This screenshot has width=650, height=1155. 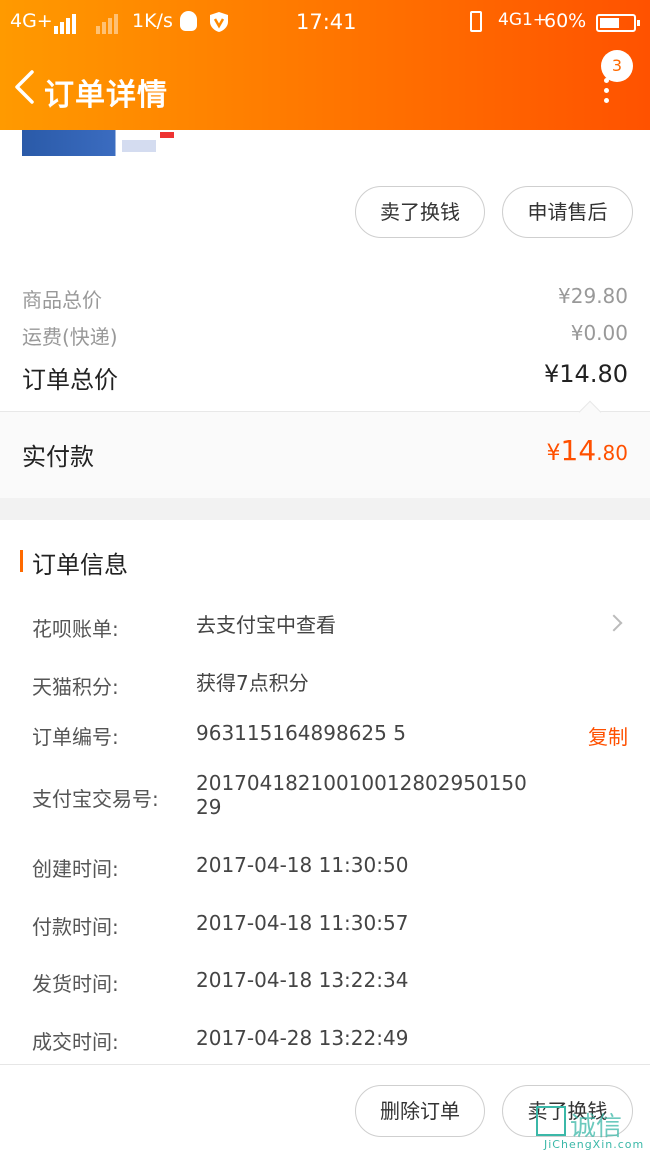 I want to click on status-bar: 4G+ 1K/s 17:41 4G1+ 60%, so click(x=325, y=23).